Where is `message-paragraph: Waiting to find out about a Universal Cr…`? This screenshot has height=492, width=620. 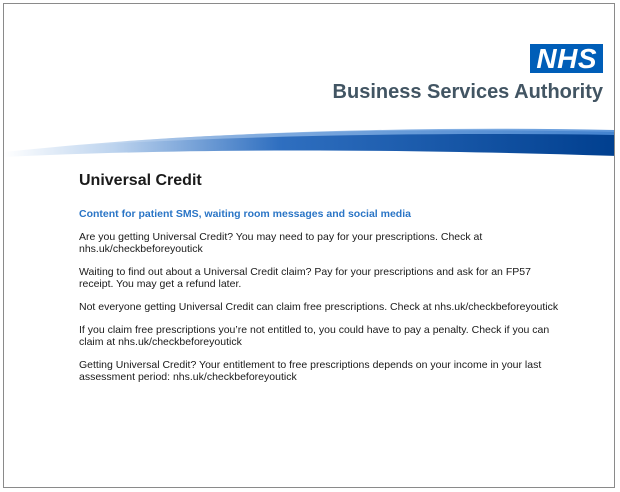
message-paragraph: Waiting to find out about a Universal Cr… is located at coordinates (305, 278).